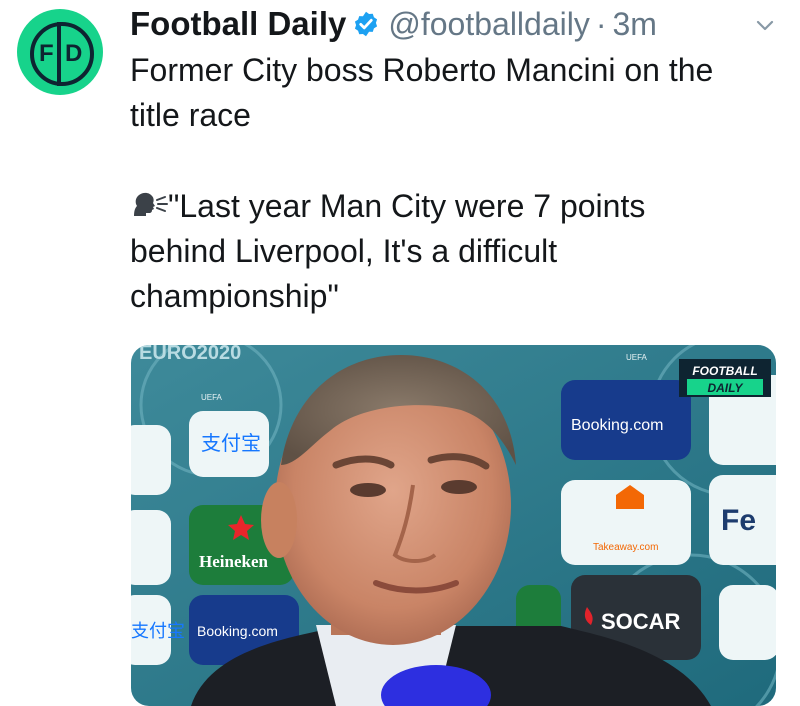  I want to click on author-handle: @footballdaily, so click(488, 24).